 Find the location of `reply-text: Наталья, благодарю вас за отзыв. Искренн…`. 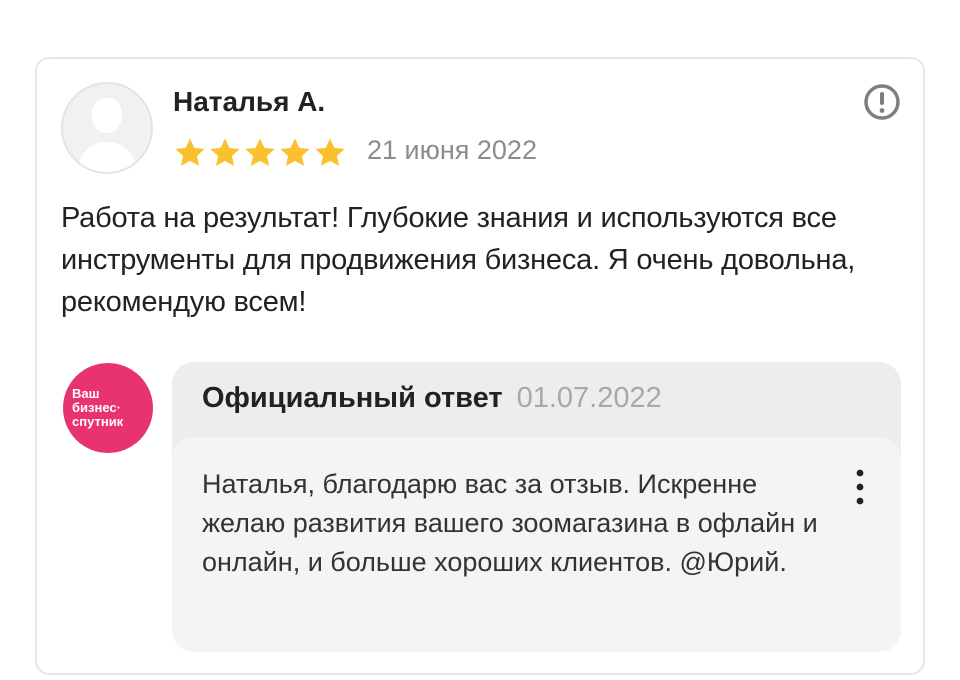

reply-text: Наталья, благодарю вас за отзыв. Искренн… is located at coordinates (510, 523).